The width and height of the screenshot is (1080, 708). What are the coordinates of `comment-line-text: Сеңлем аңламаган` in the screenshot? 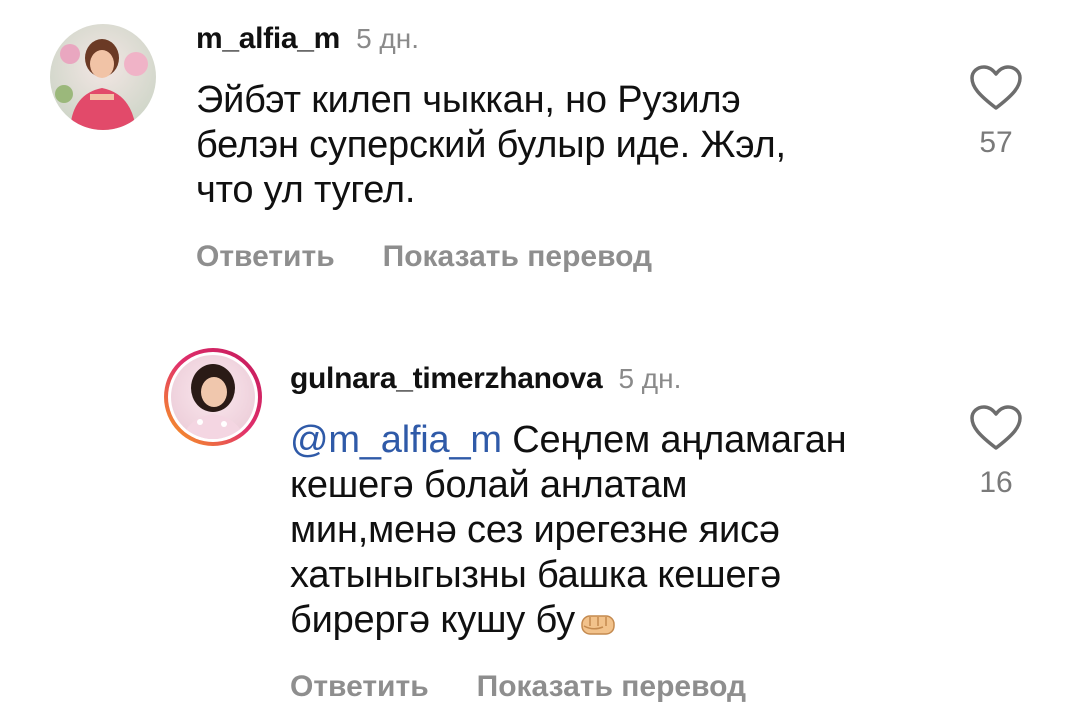 It's located at (674, 440).